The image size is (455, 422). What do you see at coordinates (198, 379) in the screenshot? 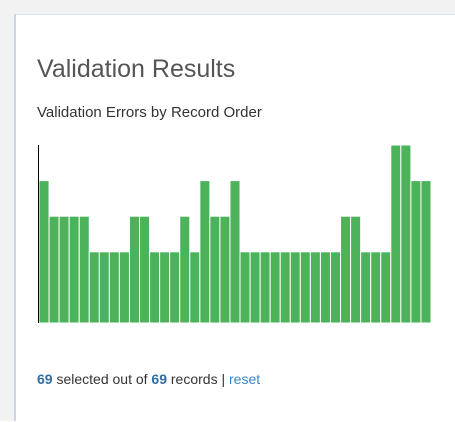
I see `records-text: records |` at bounding box center [198, 379].